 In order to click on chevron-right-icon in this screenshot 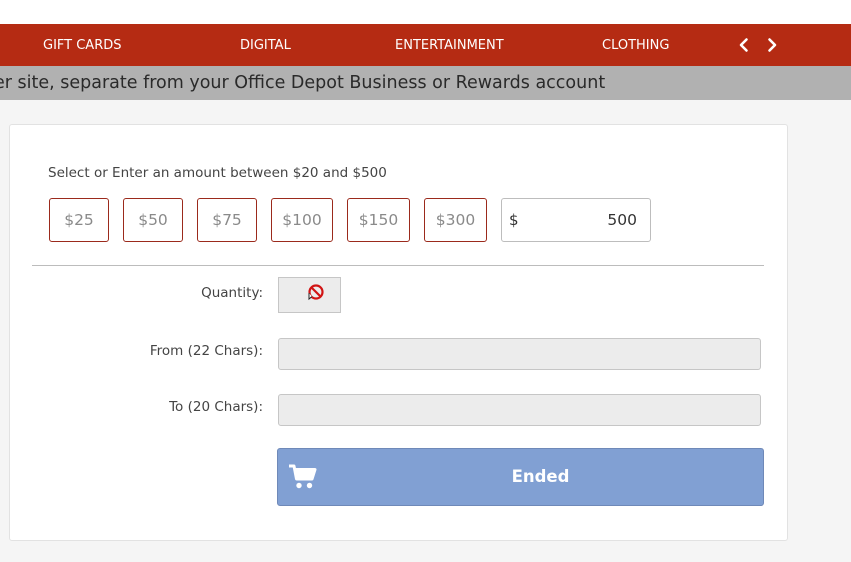, I will do `click(772, 45)`.